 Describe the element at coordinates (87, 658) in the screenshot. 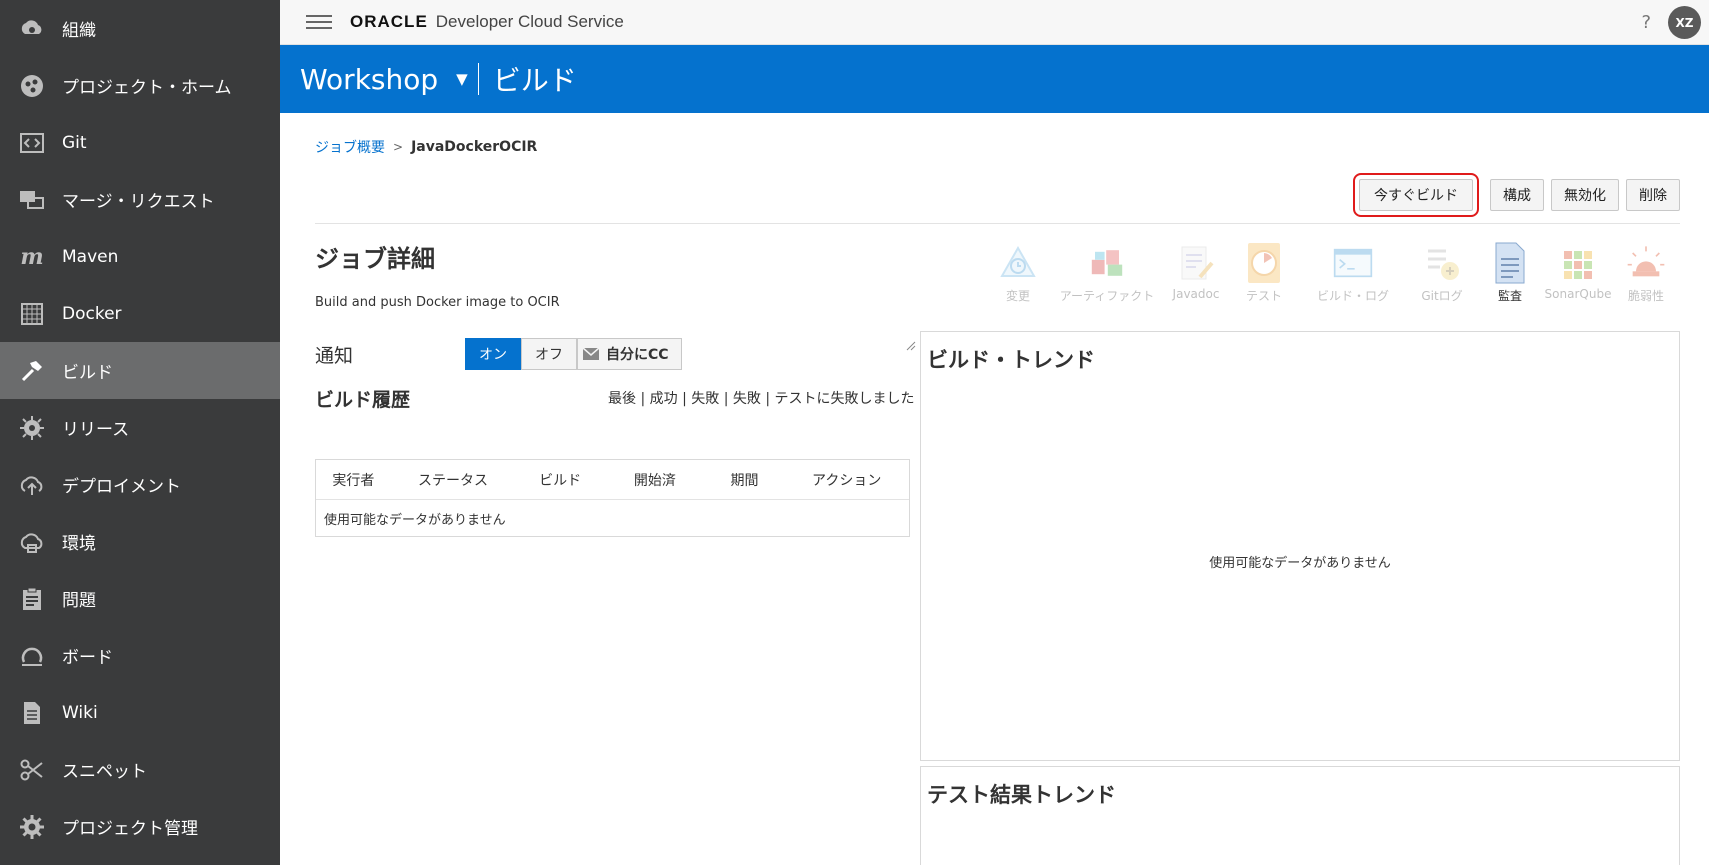

I see `sidebar-item-label: ボード` at that location.